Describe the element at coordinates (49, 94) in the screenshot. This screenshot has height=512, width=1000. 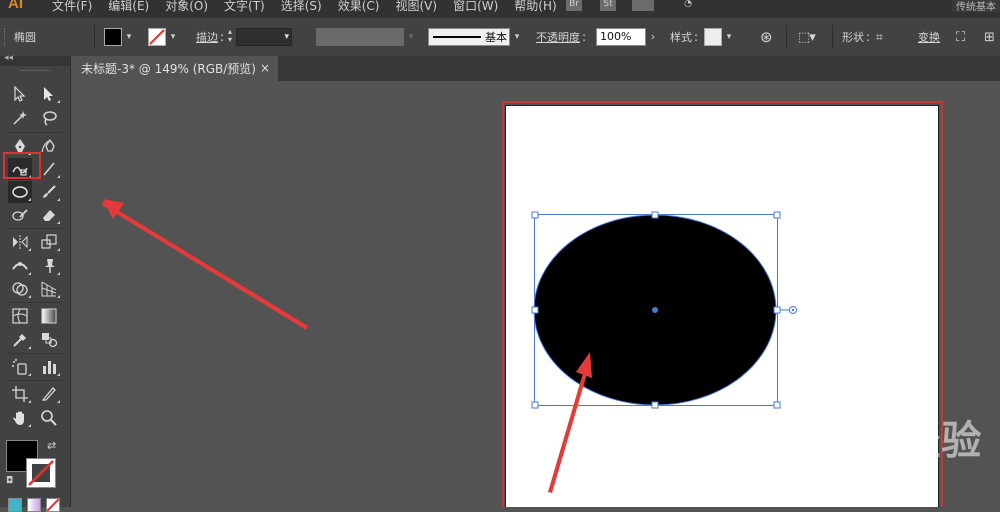
I see `direct-selection-tool` at that location.